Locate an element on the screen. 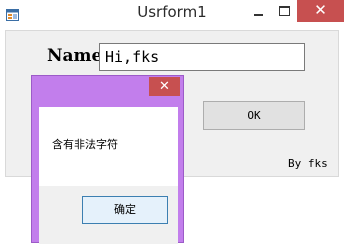 The image size is (344, 244). close-button: ✕ is located at coordinates (320, 11).